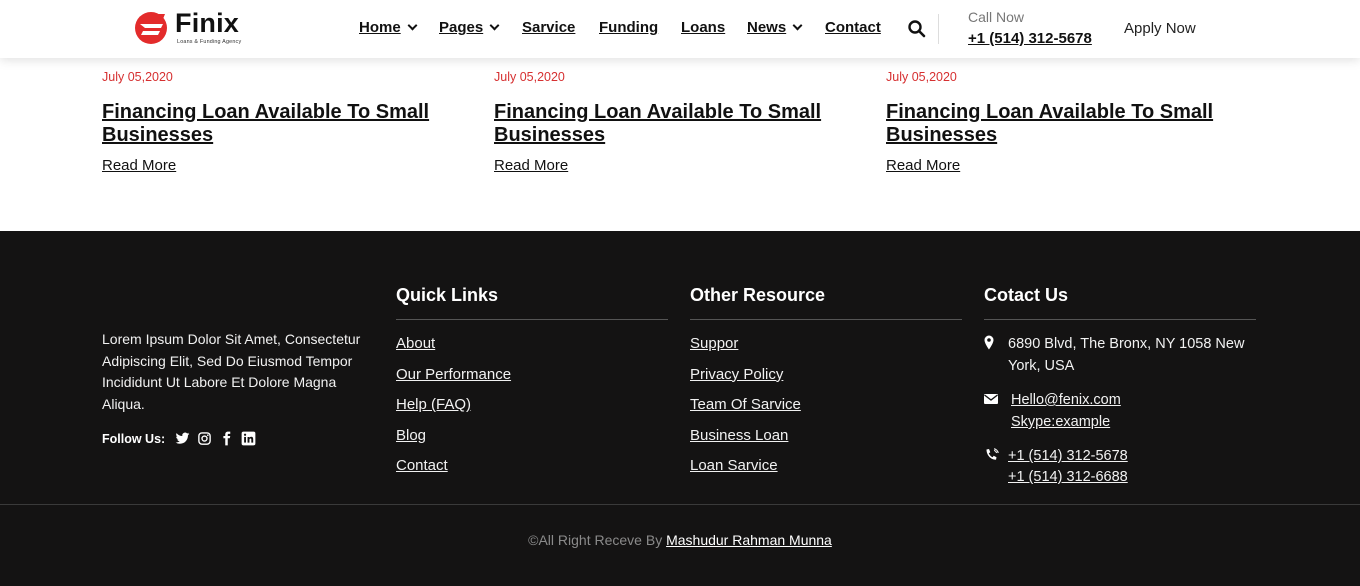 The width and height of the screenshot is (1360, 586). Describe the element at coordinates (991, 399) in the screenshot. I see `envelope-icon` at that location.